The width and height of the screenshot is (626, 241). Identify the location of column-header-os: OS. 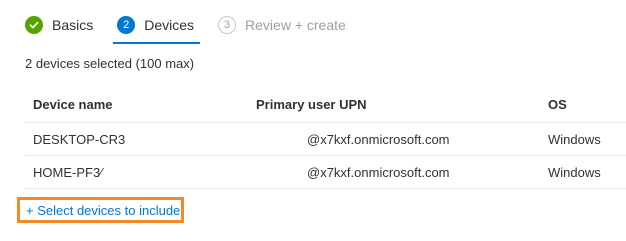
(587, 104).